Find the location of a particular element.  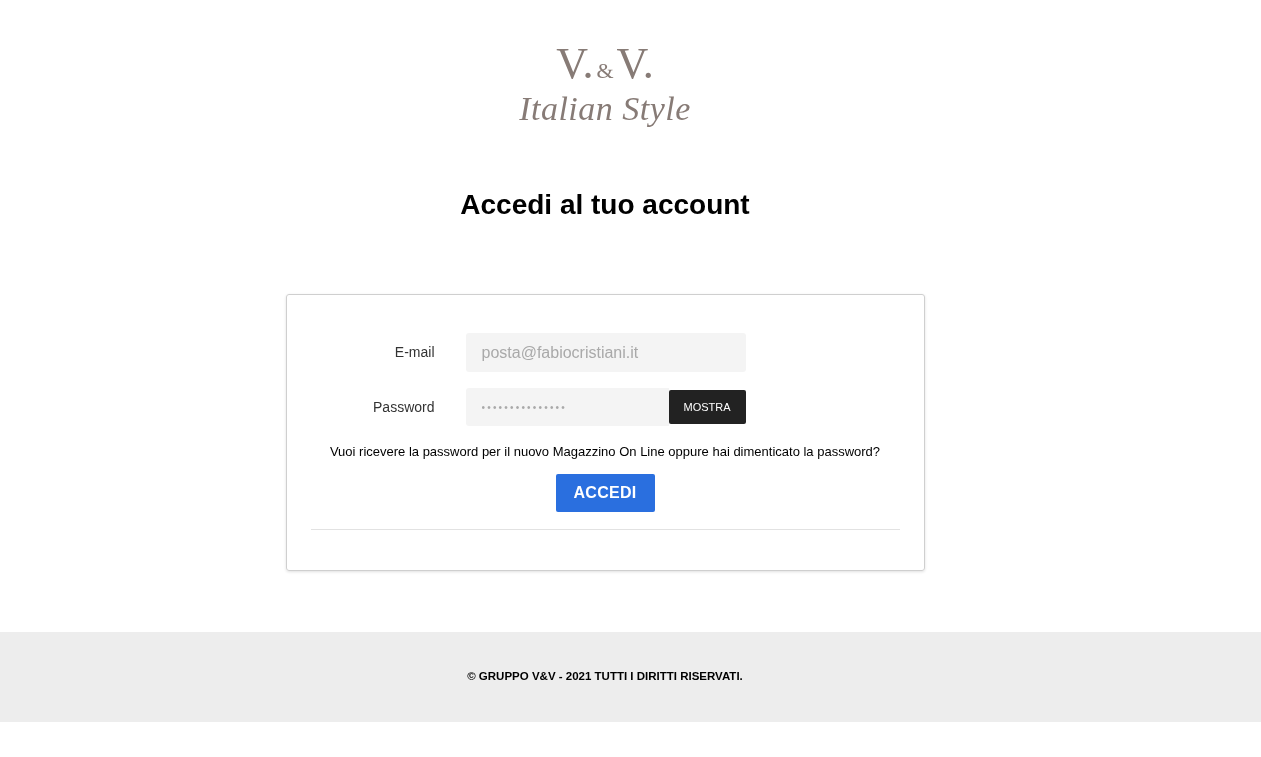

copyright-text: © GRUPPO V&V - 2021 TUTTI I DIRITTI RISERVATI. is located at coordinates (605, 677).